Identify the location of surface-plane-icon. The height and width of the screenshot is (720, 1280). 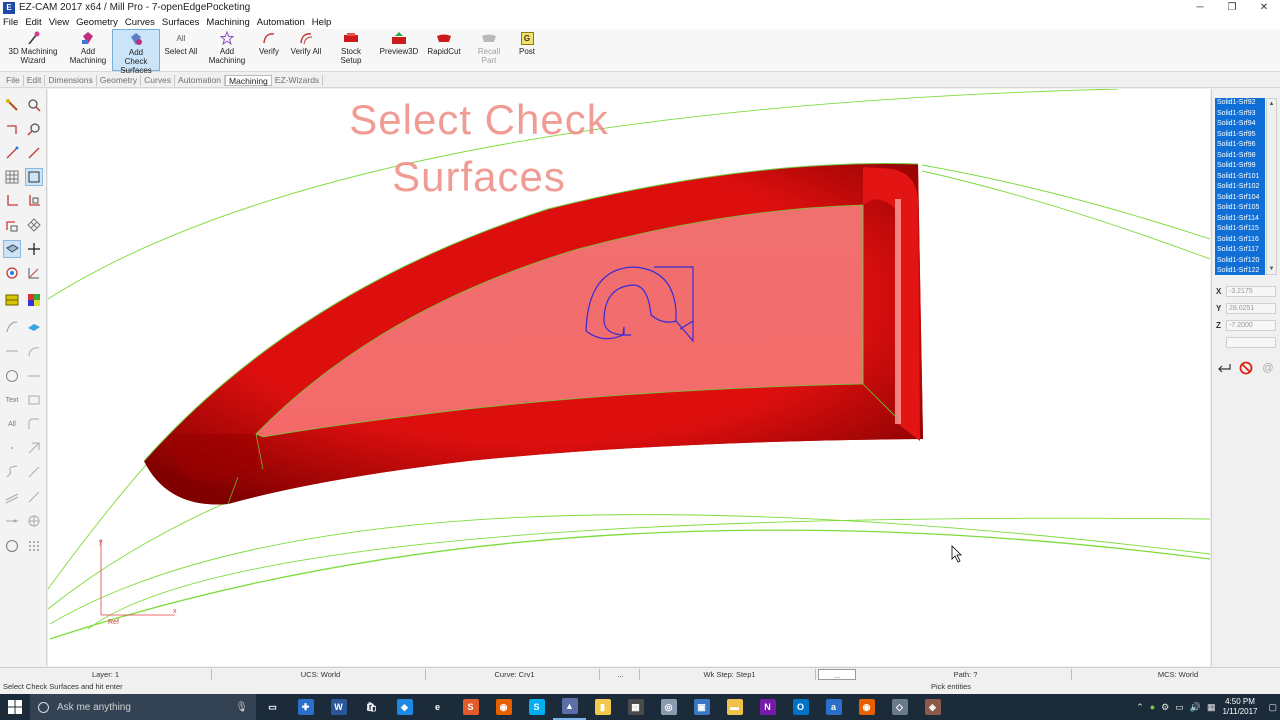
(34, 327).